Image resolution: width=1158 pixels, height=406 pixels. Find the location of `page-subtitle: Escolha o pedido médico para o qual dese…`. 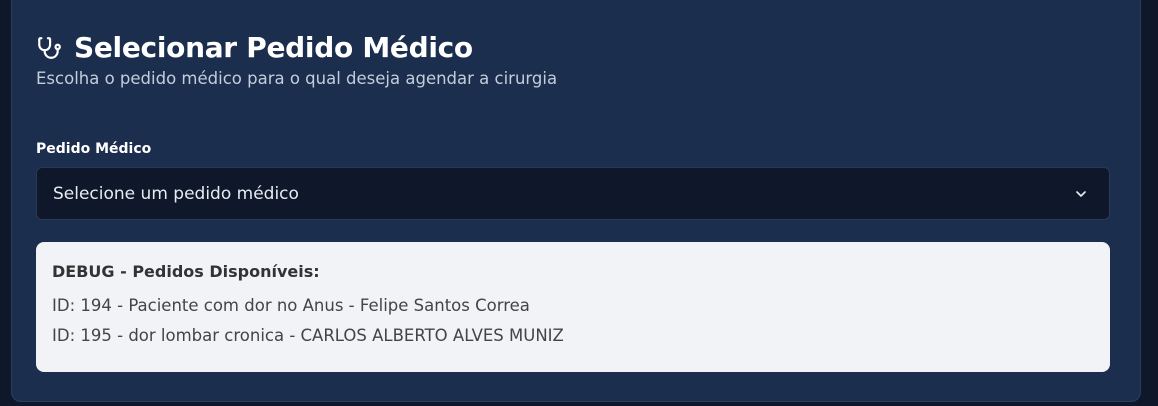

page-subtitle: Escolha o pedido médico para o qual dese… is located at coordinates (297, 78).